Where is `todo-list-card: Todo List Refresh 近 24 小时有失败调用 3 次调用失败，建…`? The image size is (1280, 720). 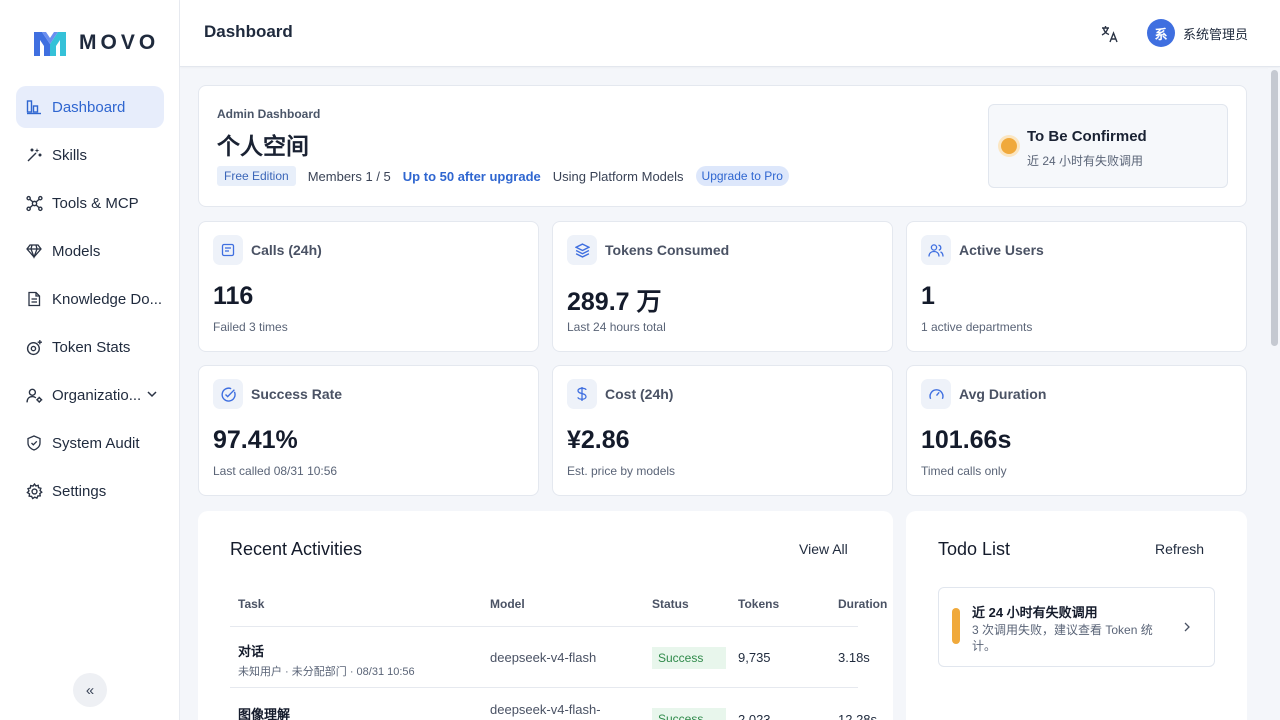 todo-list-card: Todo List Refresh 近 24 小时有失败调用 3 次调用失败，建… is located at coordinates (1076, 615).